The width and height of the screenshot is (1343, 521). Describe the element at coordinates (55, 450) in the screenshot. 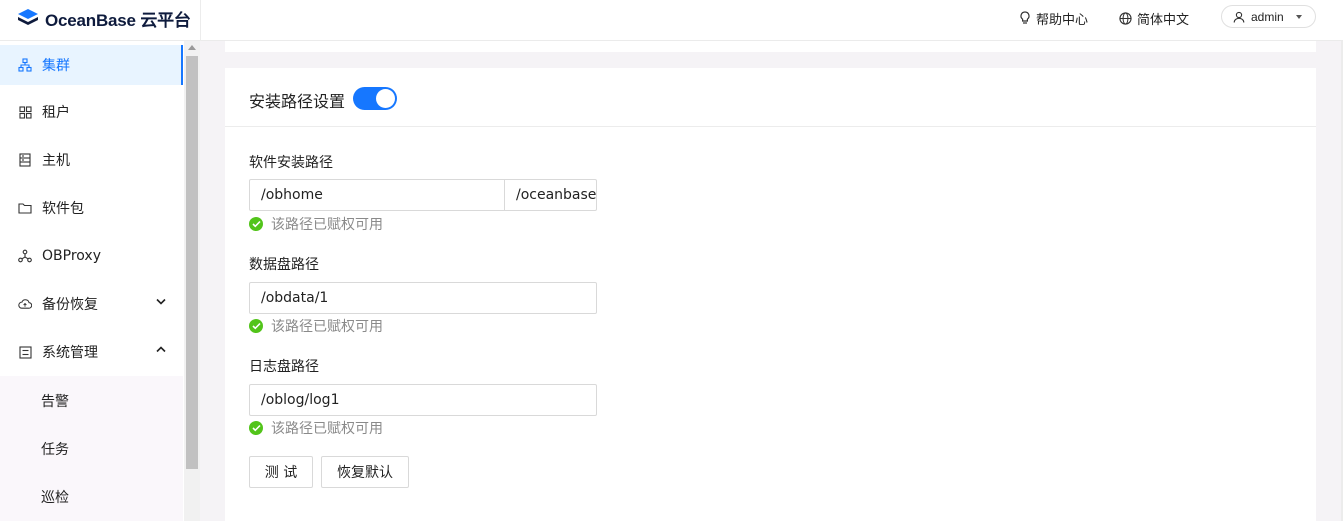

I see `sidebar-subitem-label: 任务` at that location.